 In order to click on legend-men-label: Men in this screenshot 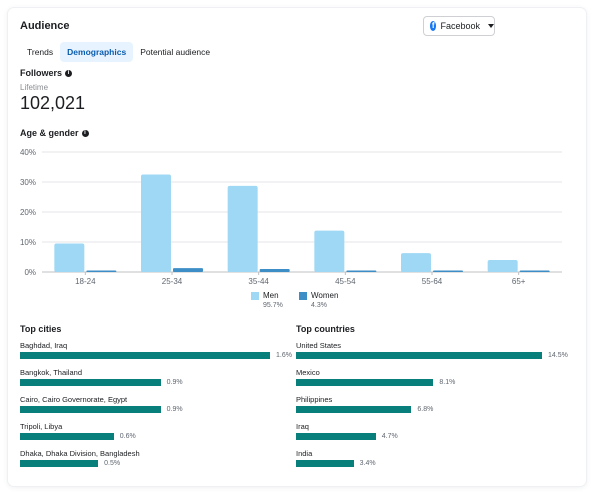, I will do `click(271, 295)`.